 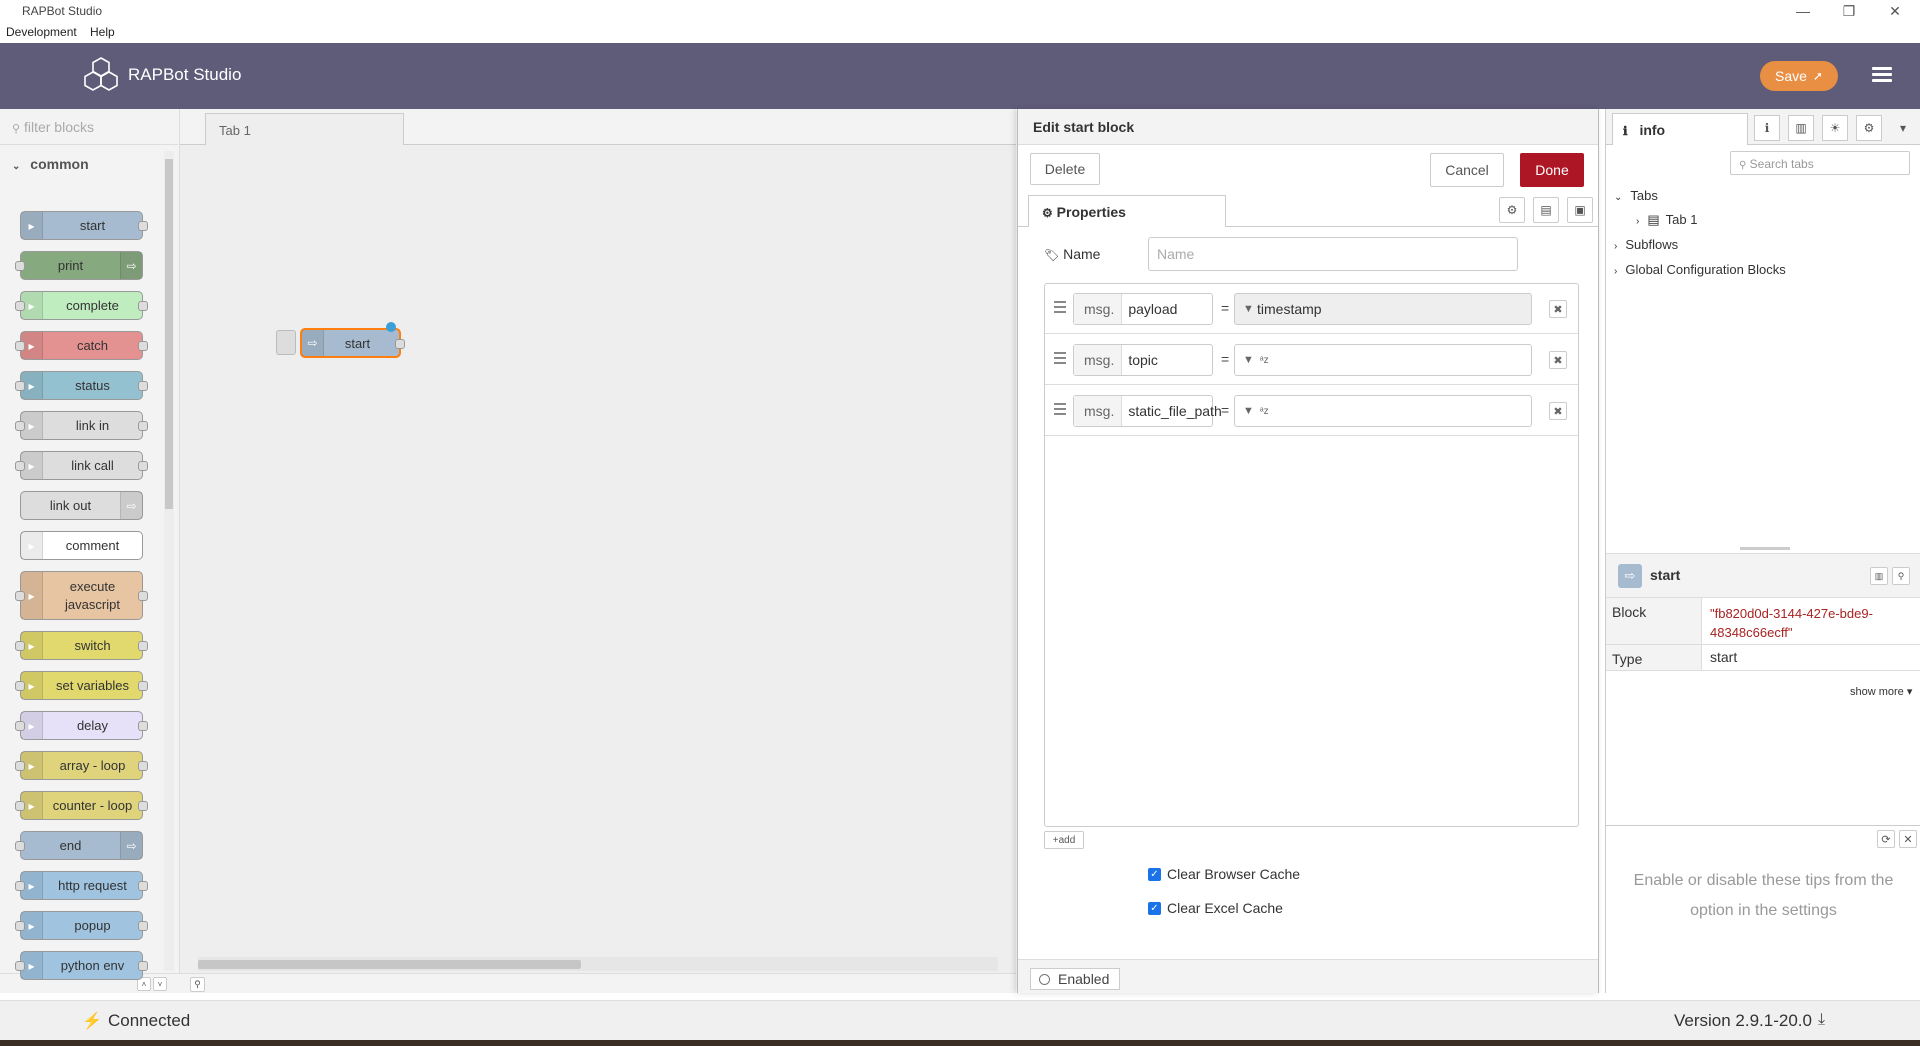 I want to click on palette-node-delay: ▸ delay, so click(x=81, y=725).